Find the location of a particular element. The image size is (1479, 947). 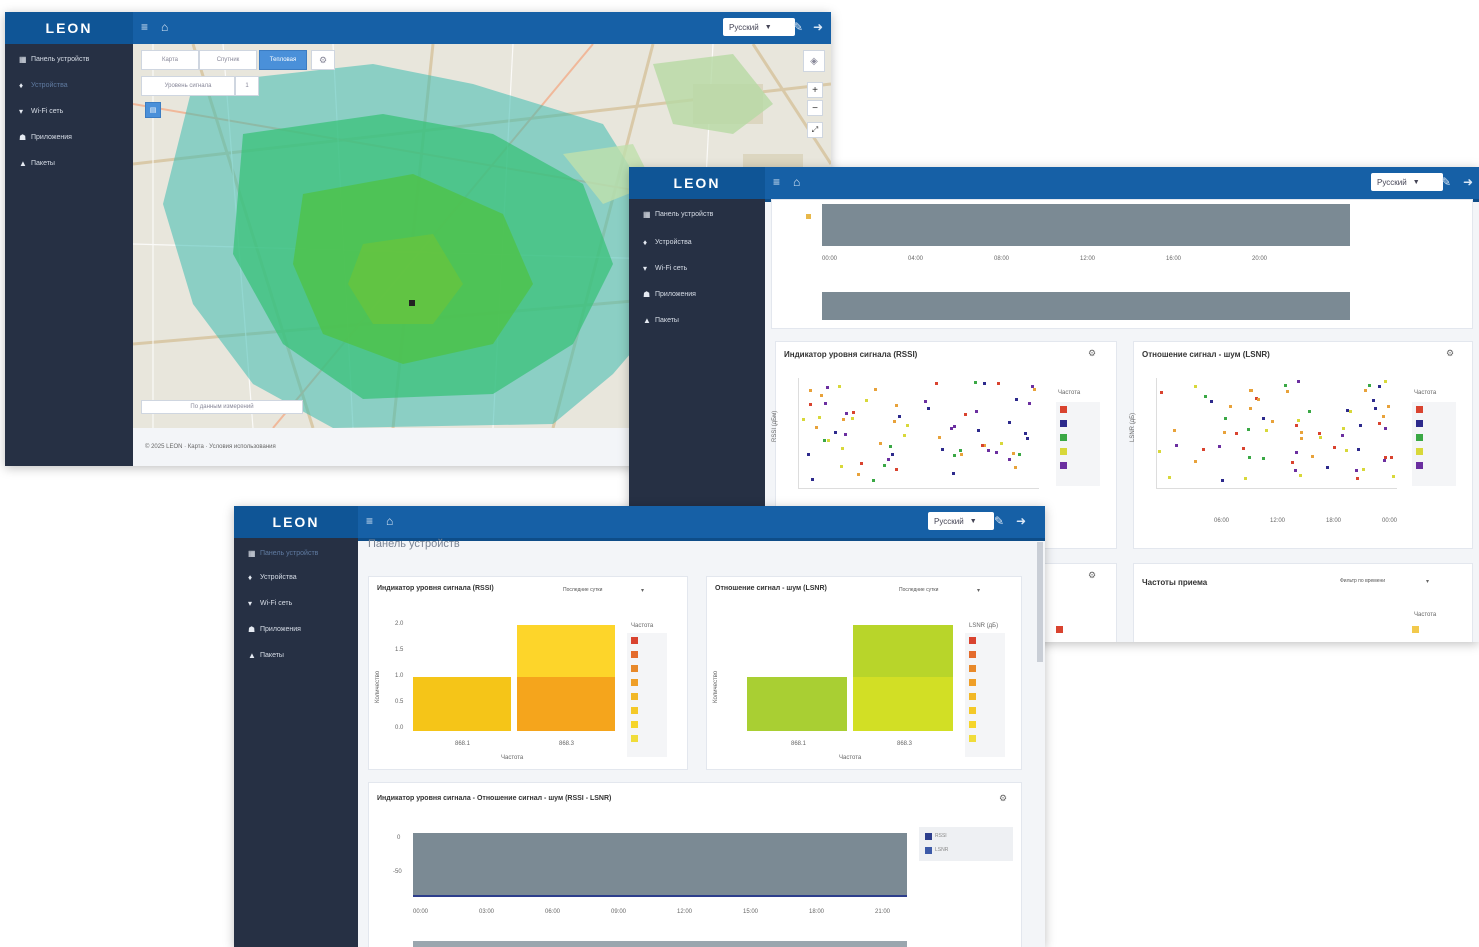

x-tick: 12:00 is located at coordinates (1088, 259).